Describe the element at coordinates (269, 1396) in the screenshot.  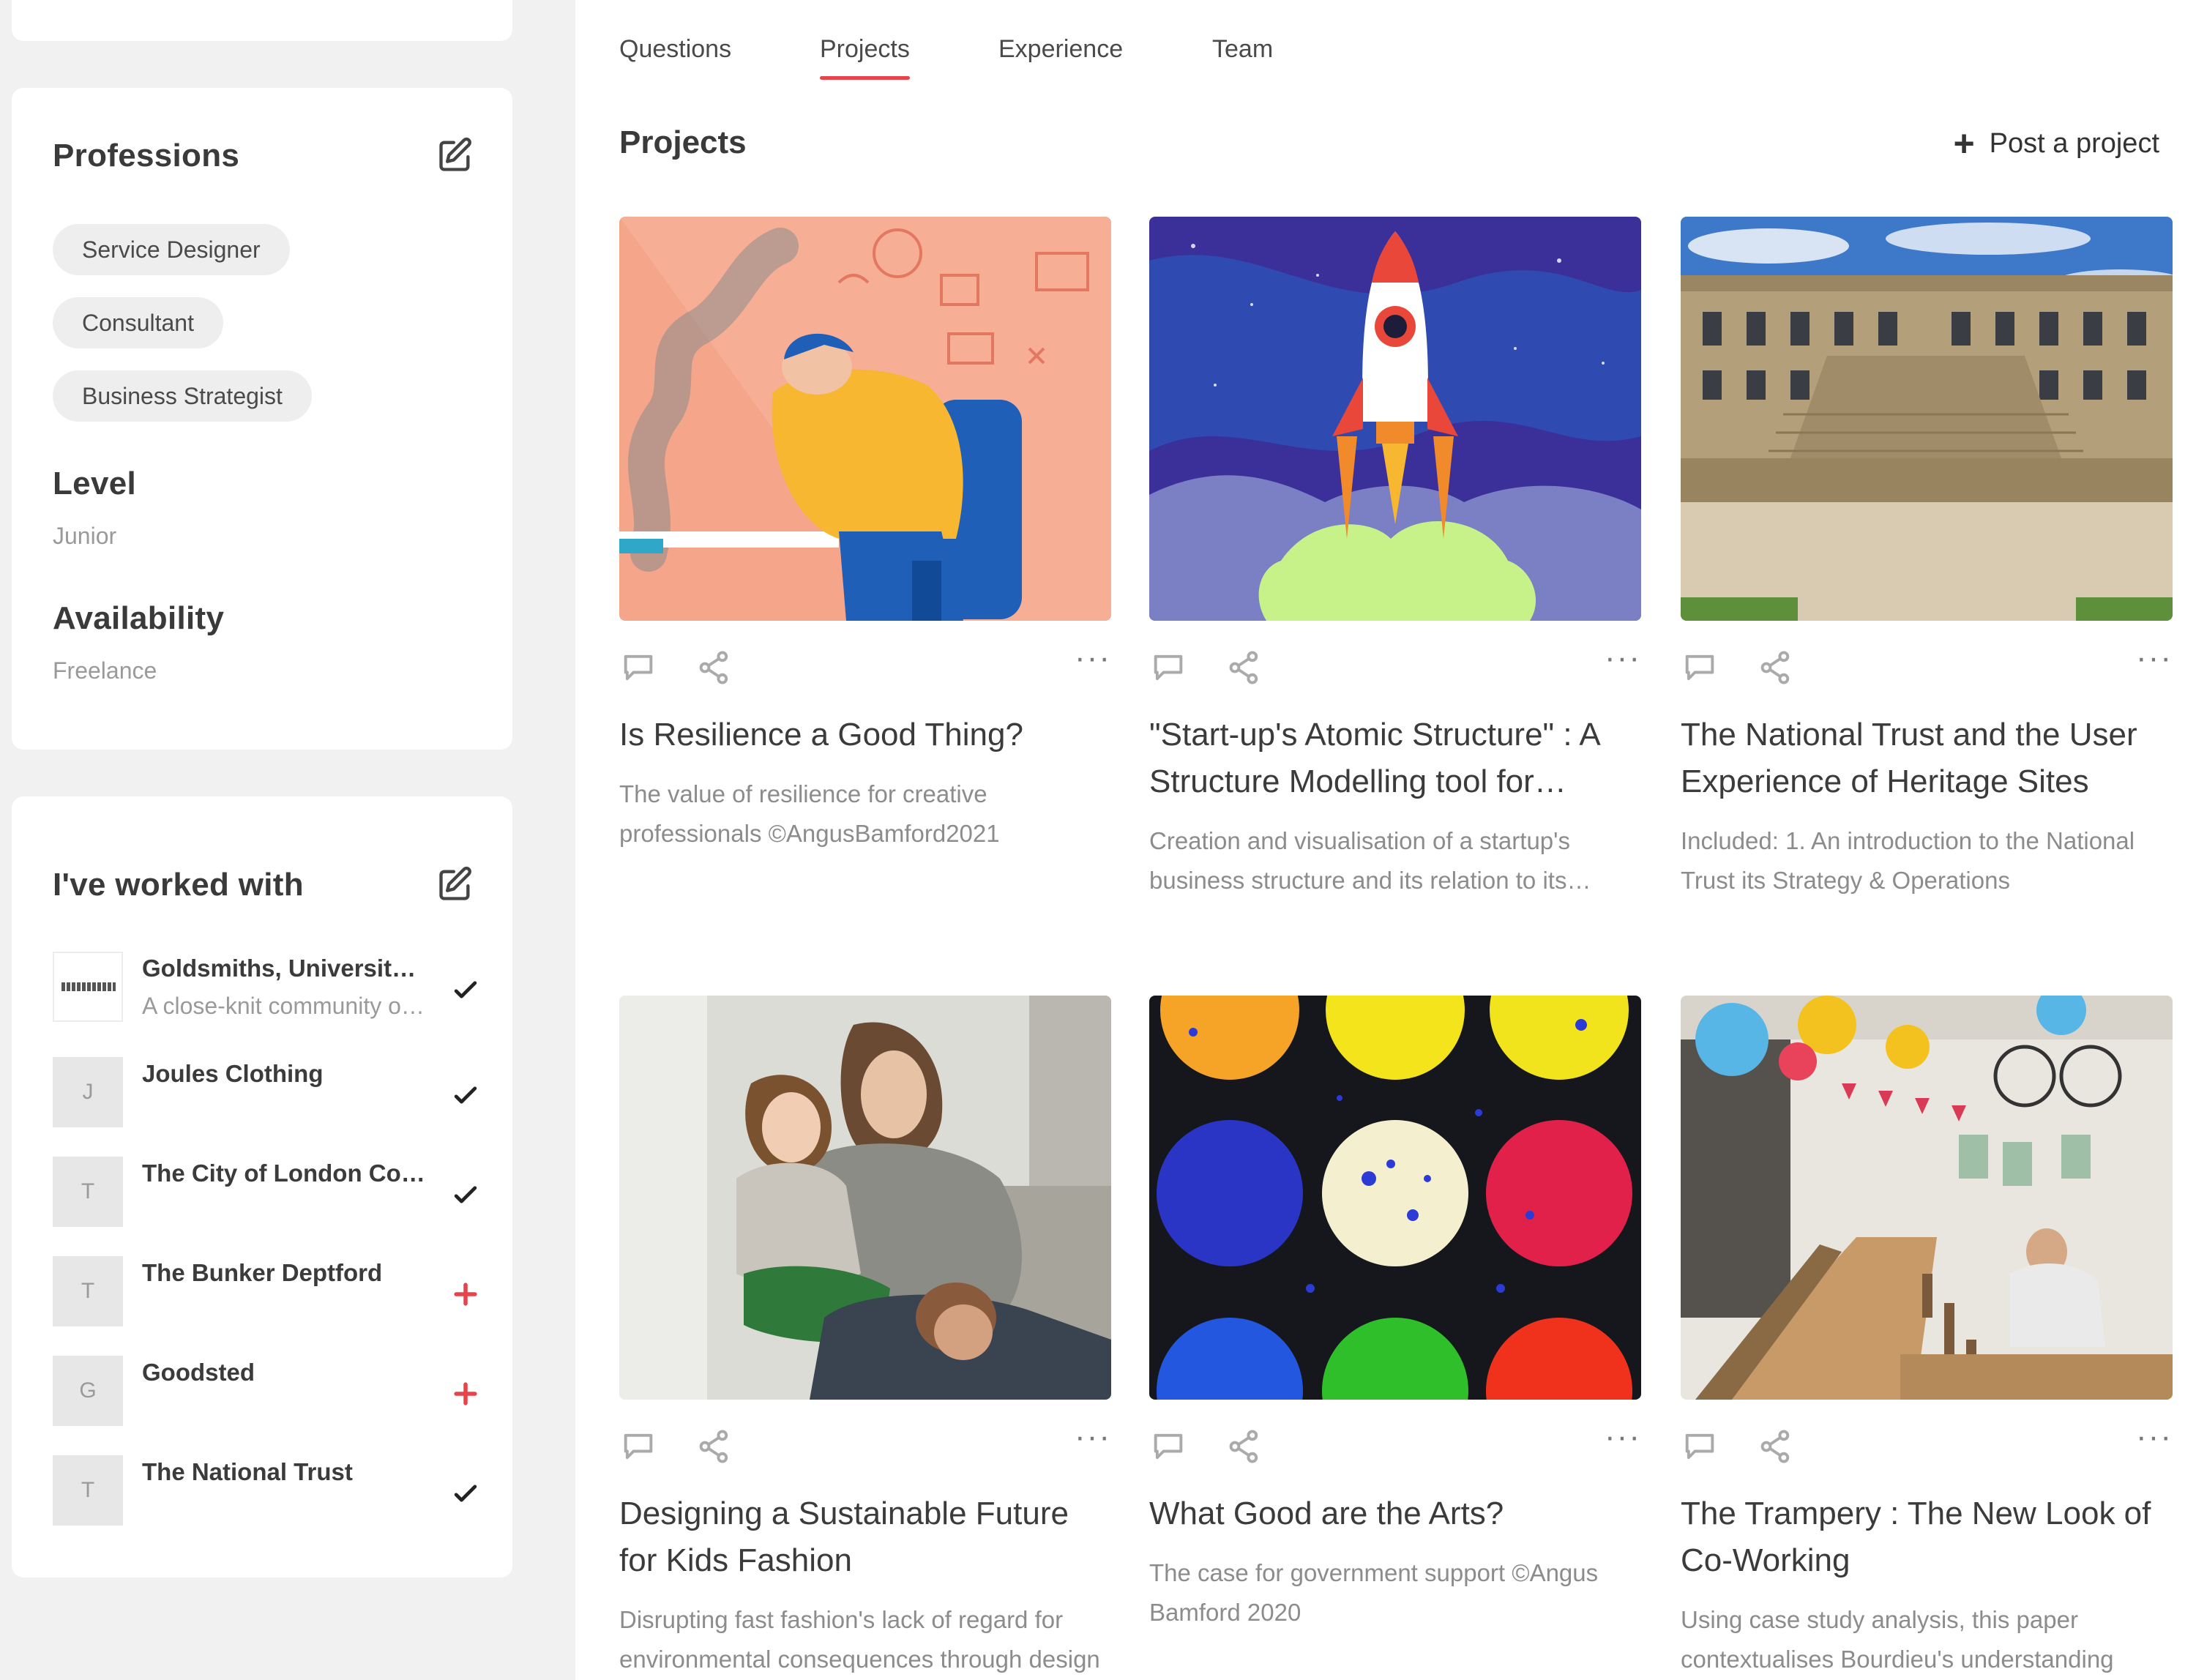
I see `partner-item-goodsted: G Goodsted` at that location.